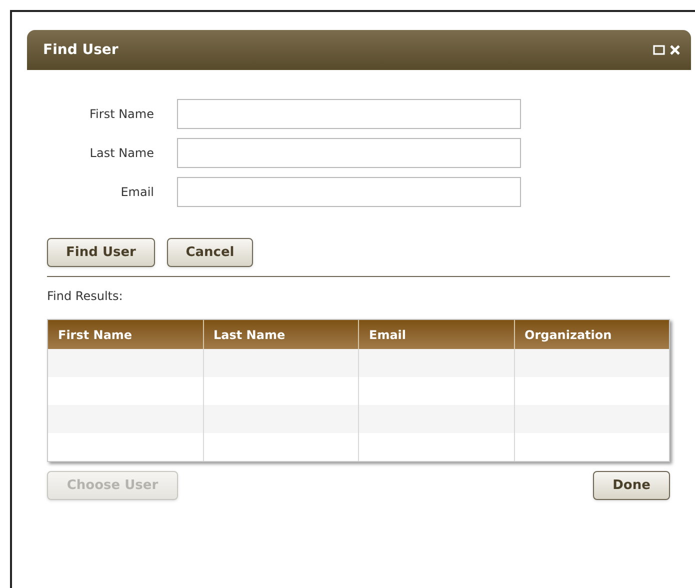 The width and height of the screenshot is (695, 588). Describe the element at coordinates (675, 50) in the screenshot. I see `close-icon` at that location.